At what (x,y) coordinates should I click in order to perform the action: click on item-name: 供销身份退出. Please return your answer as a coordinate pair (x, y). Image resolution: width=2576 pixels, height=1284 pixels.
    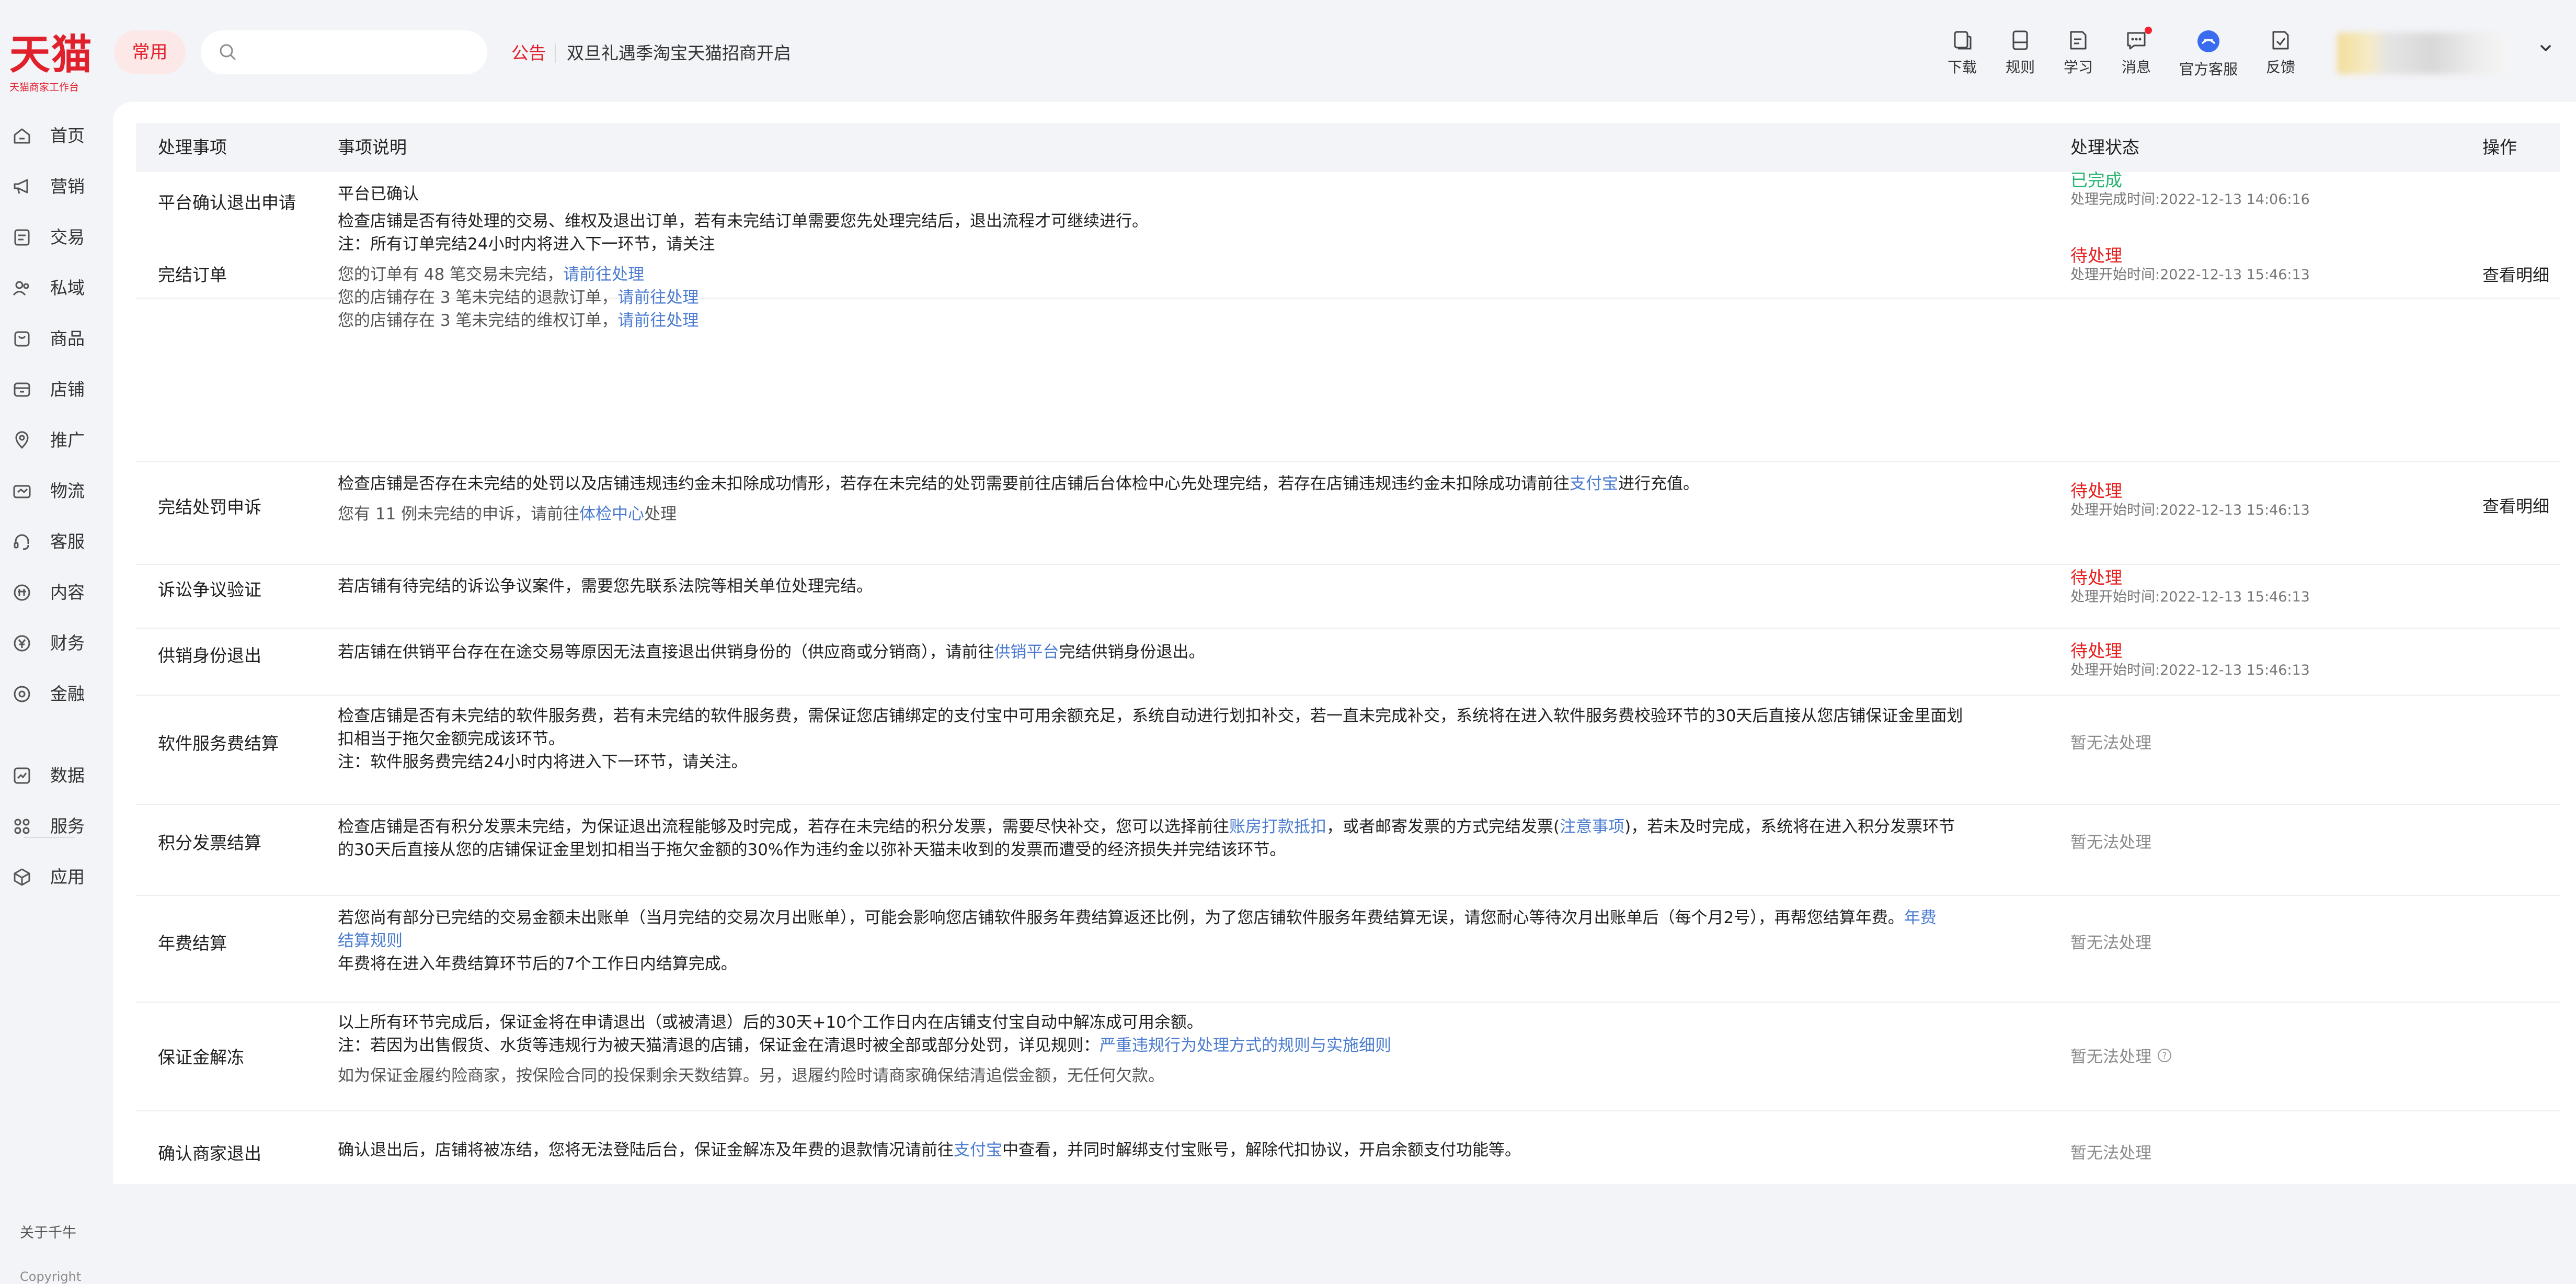
    Looking at the image, I should click on (209, 655).